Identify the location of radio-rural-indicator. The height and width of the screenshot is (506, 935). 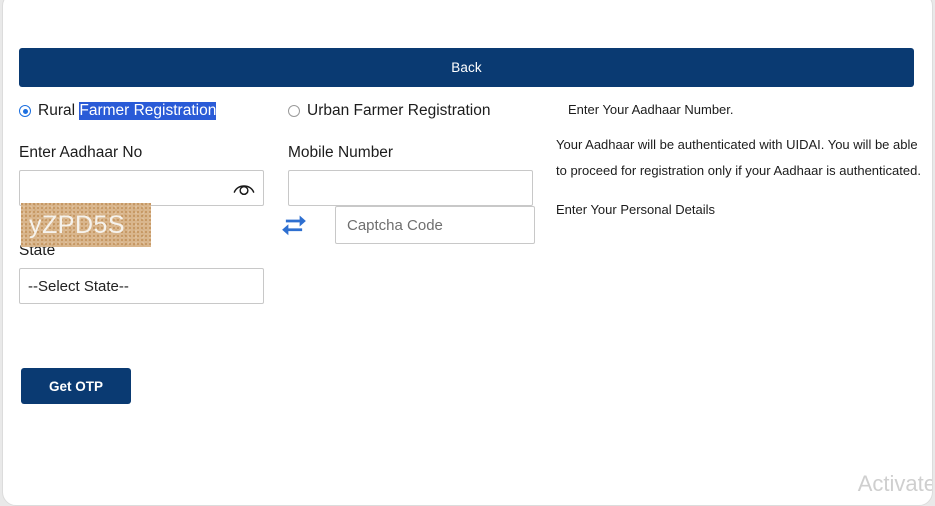
(25, 111).